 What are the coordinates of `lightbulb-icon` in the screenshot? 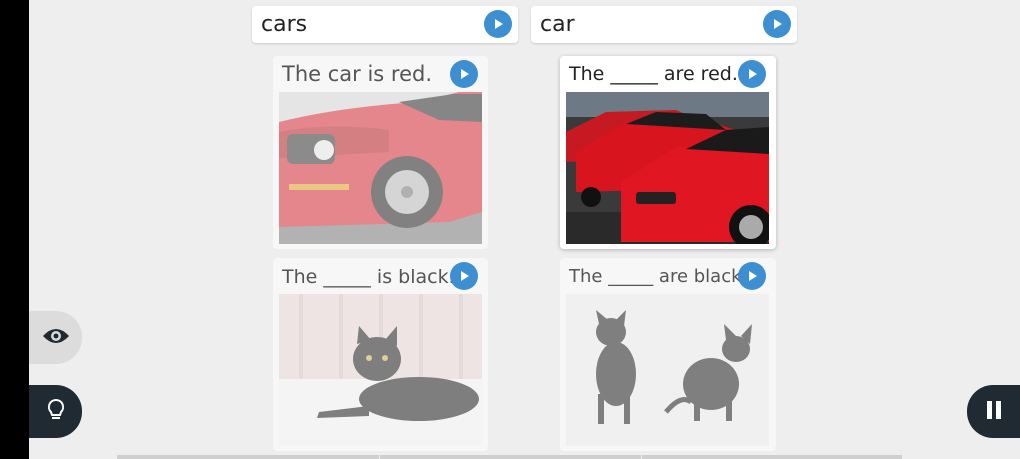 It's located at (56, 412).